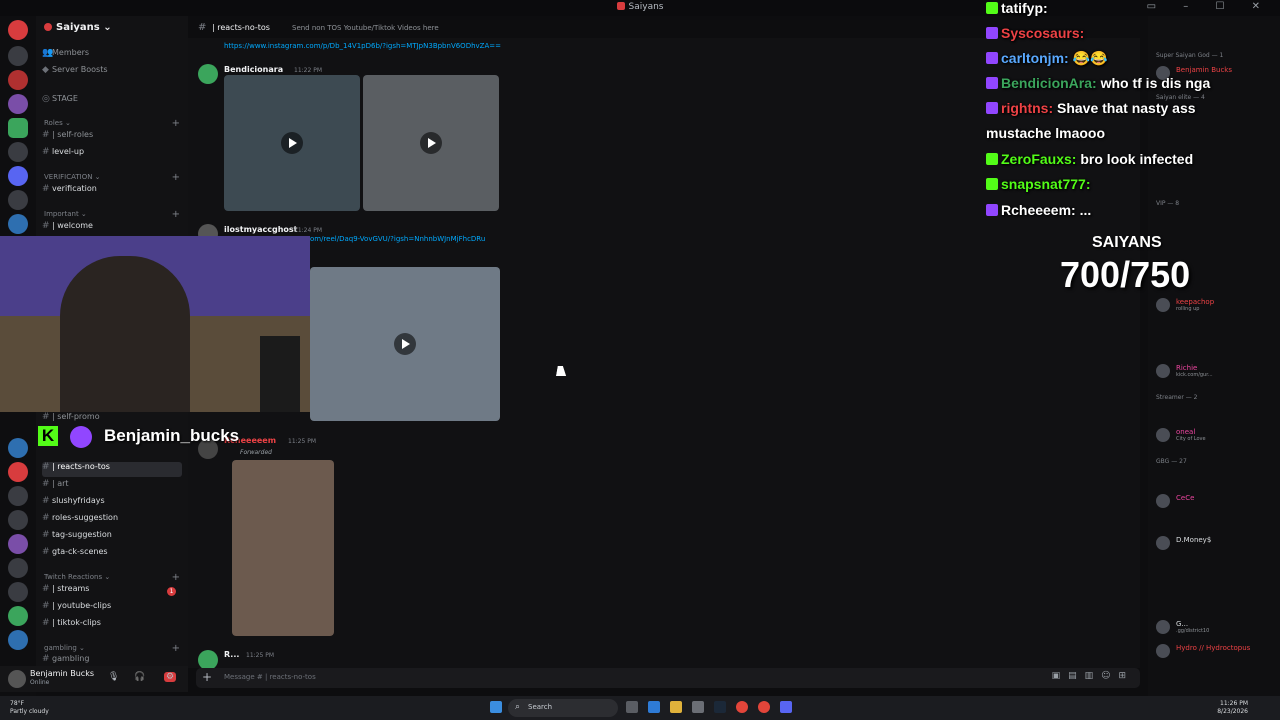 This screenshot has height=720, width=1280. Describe the element at coordinates (94, 679) in the screenshot. I see `user-panel: Benjamin Bucks Online 🎙 🎧 ⚙` at that location.